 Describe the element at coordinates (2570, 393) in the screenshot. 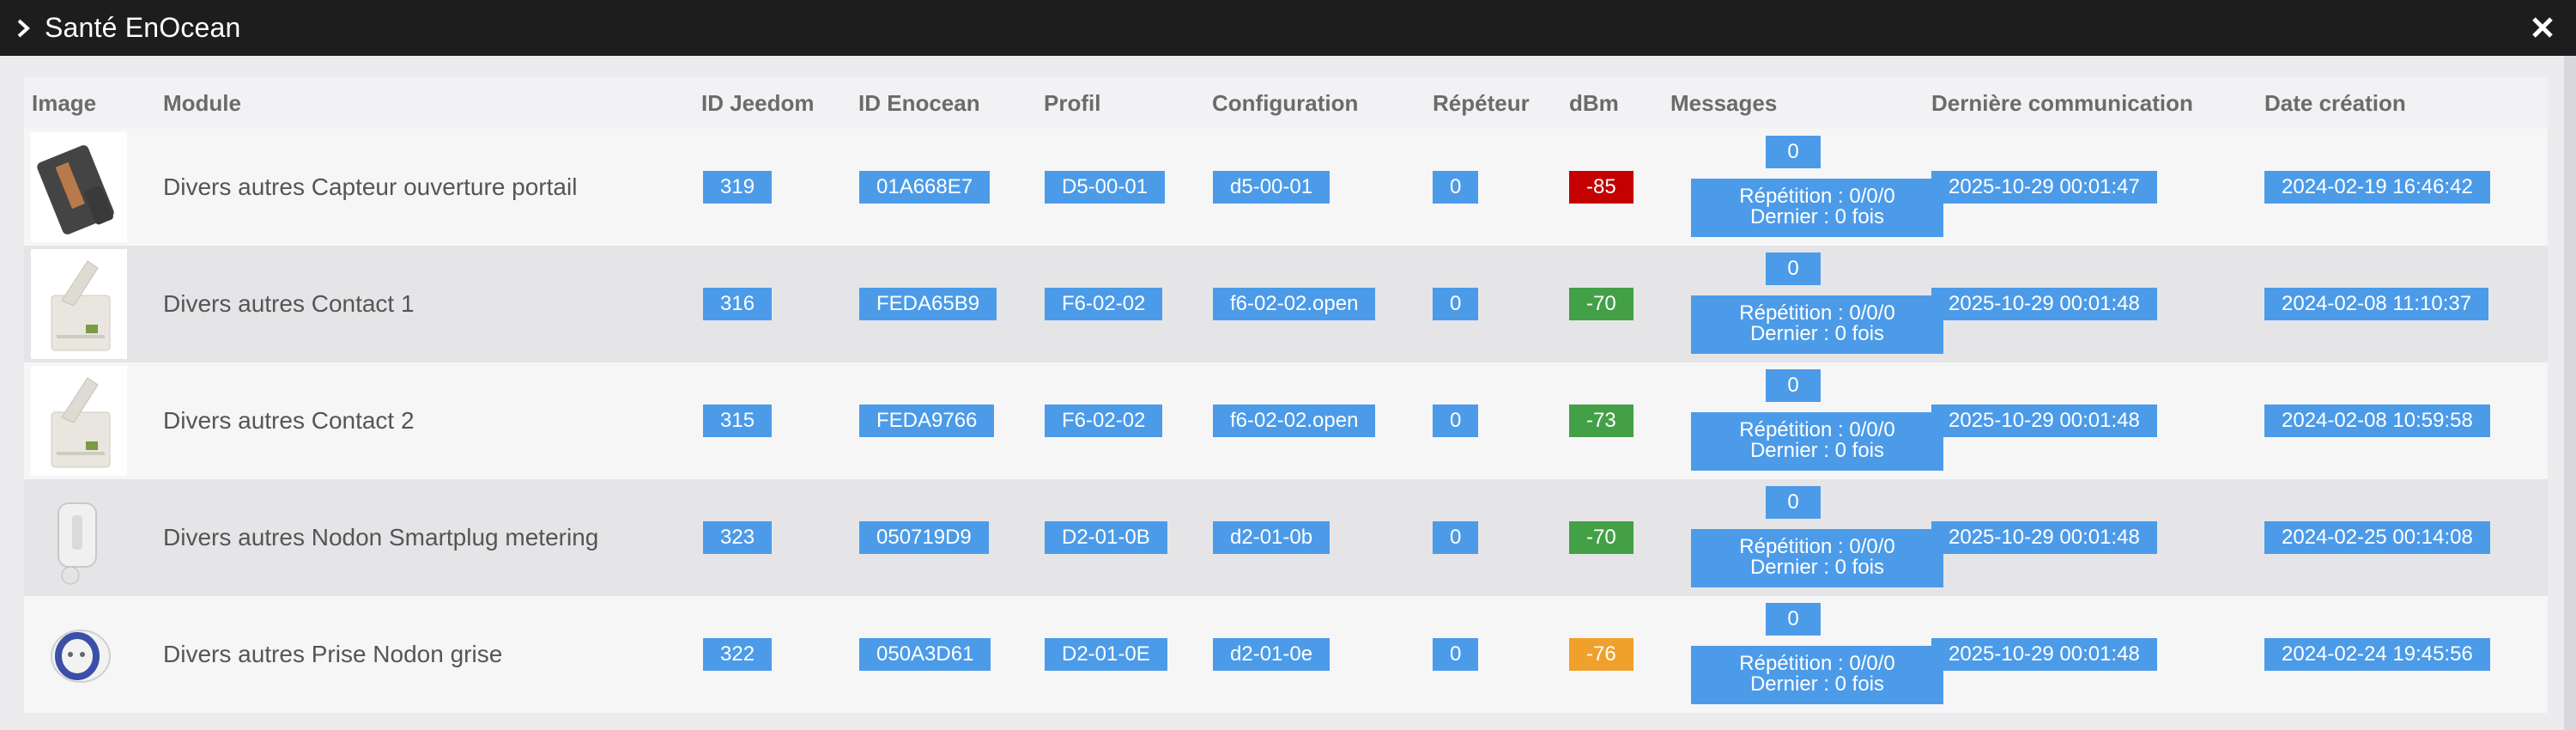

I see `vertical-scrollbar` at that location.